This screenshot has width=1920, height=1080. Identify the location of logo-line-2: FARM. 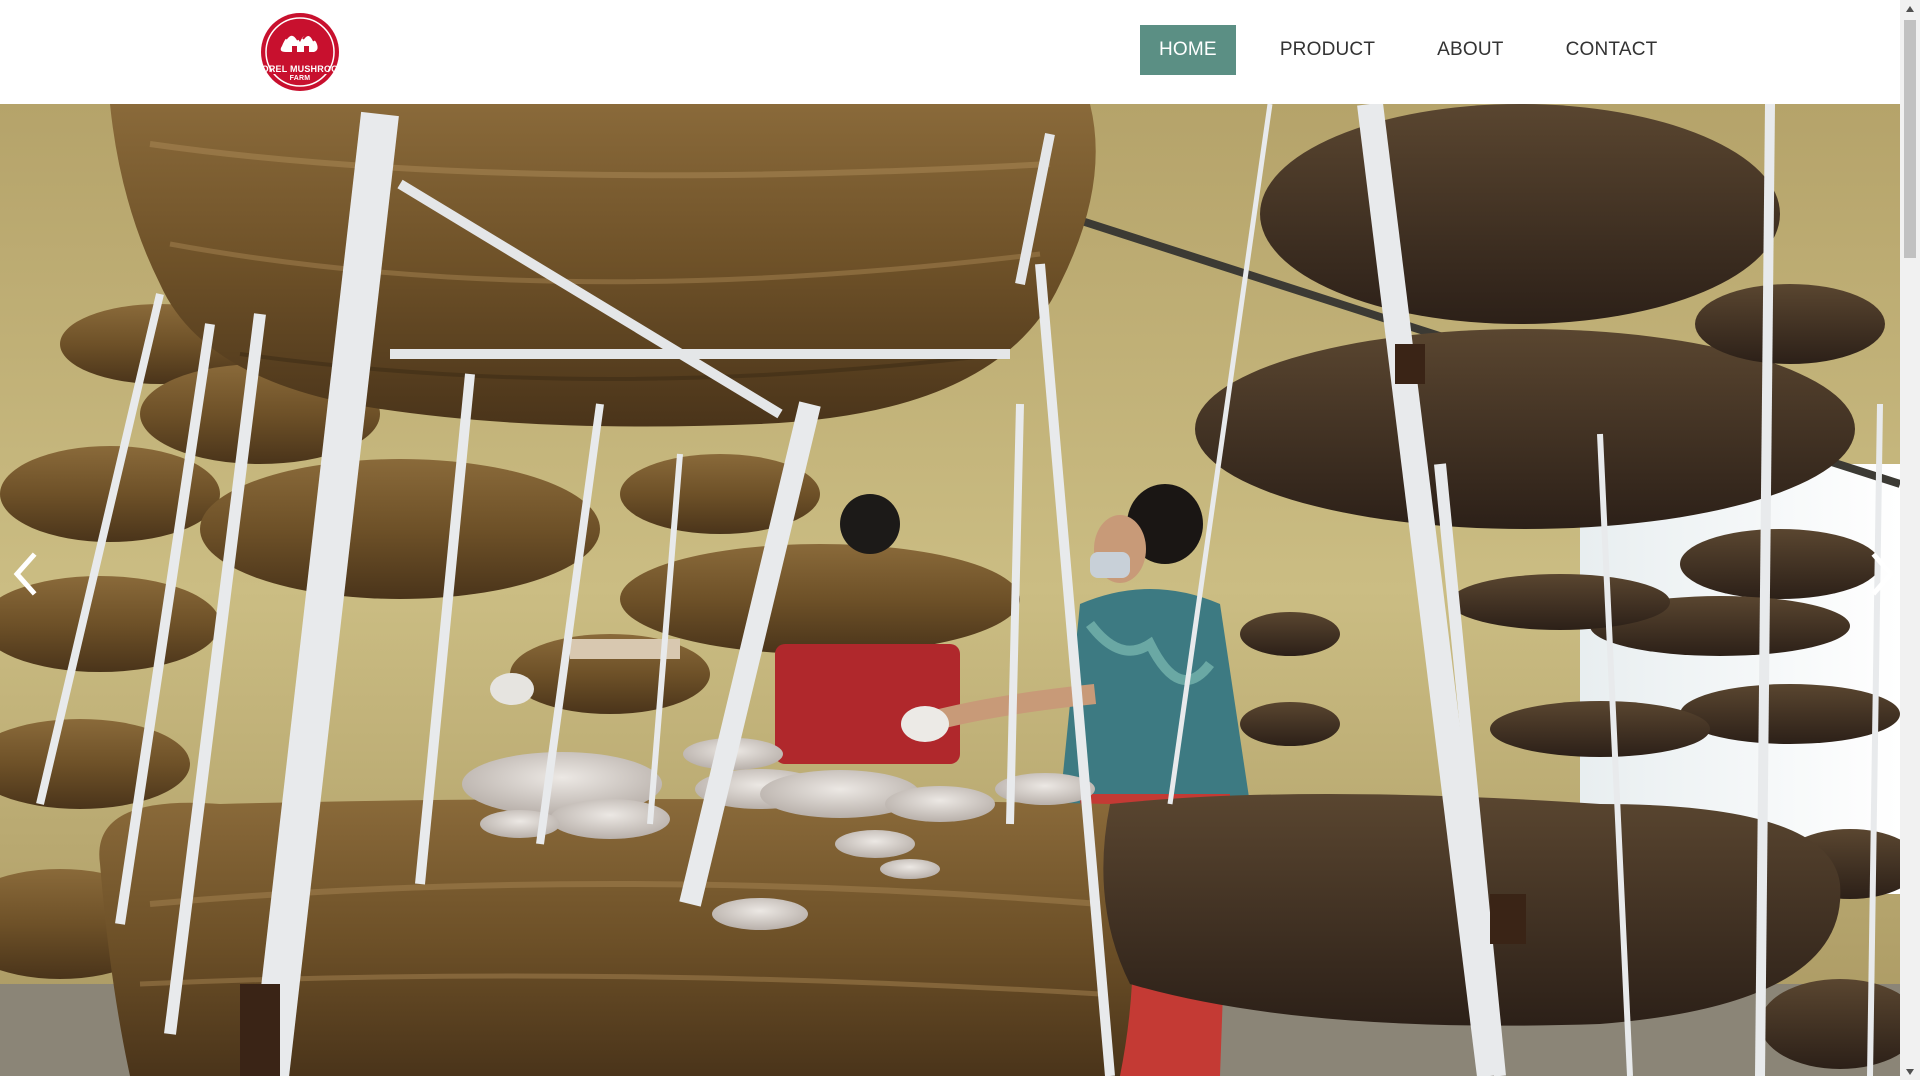
(300, 78).